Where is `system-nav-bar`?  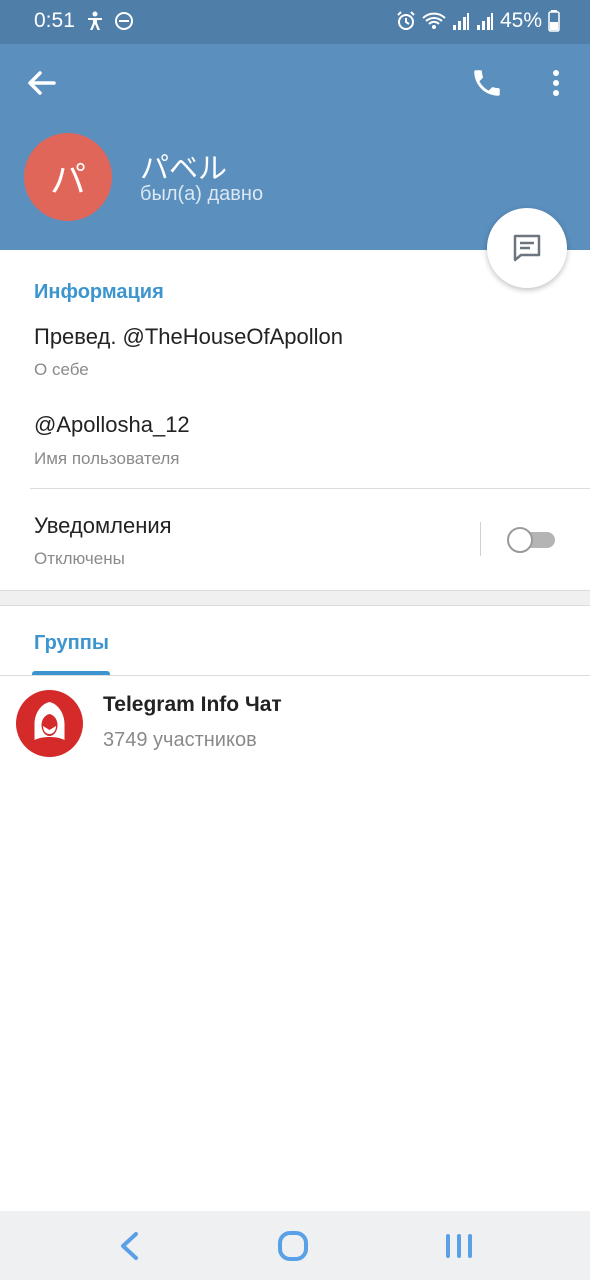 system-nav-bar is located at coordinates (295, 1245).